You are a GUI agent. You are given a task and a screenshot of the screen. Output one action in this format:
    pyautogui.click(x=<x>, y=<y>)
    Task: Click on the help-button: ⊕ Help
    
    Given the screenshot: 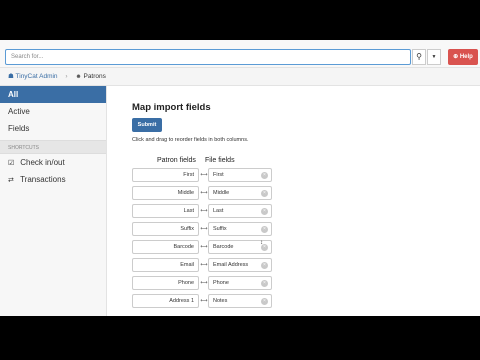 What is the action you would take?
    pyautogui.click(x=463, y=57)
    